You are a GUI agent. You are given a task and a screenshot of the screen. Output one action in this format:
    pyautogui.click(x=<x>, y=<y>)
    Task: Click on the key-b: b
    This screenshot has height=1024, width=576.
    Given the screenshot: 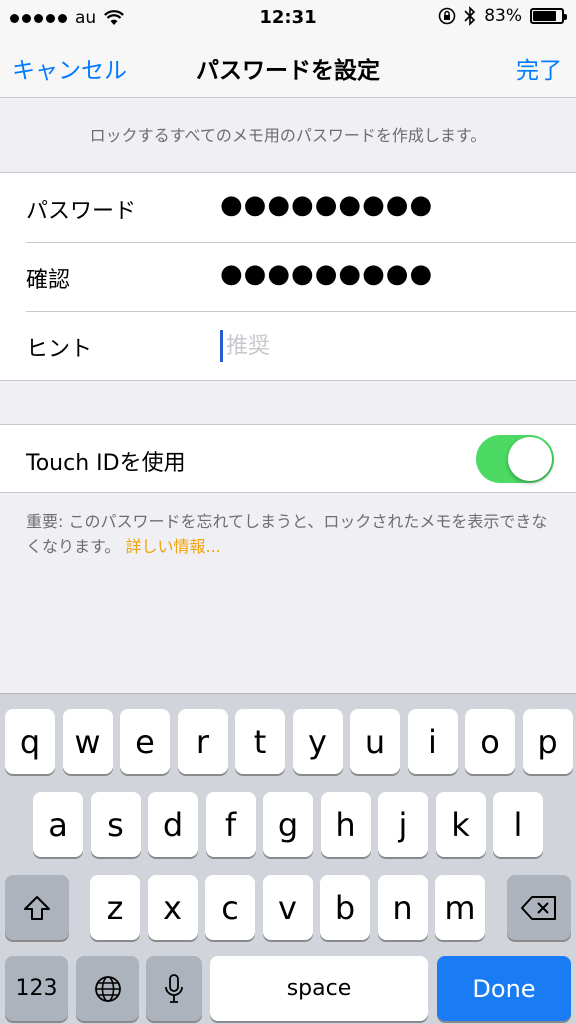 What is the action you would take?
    pyautogui.click(x=345, y=907)
    